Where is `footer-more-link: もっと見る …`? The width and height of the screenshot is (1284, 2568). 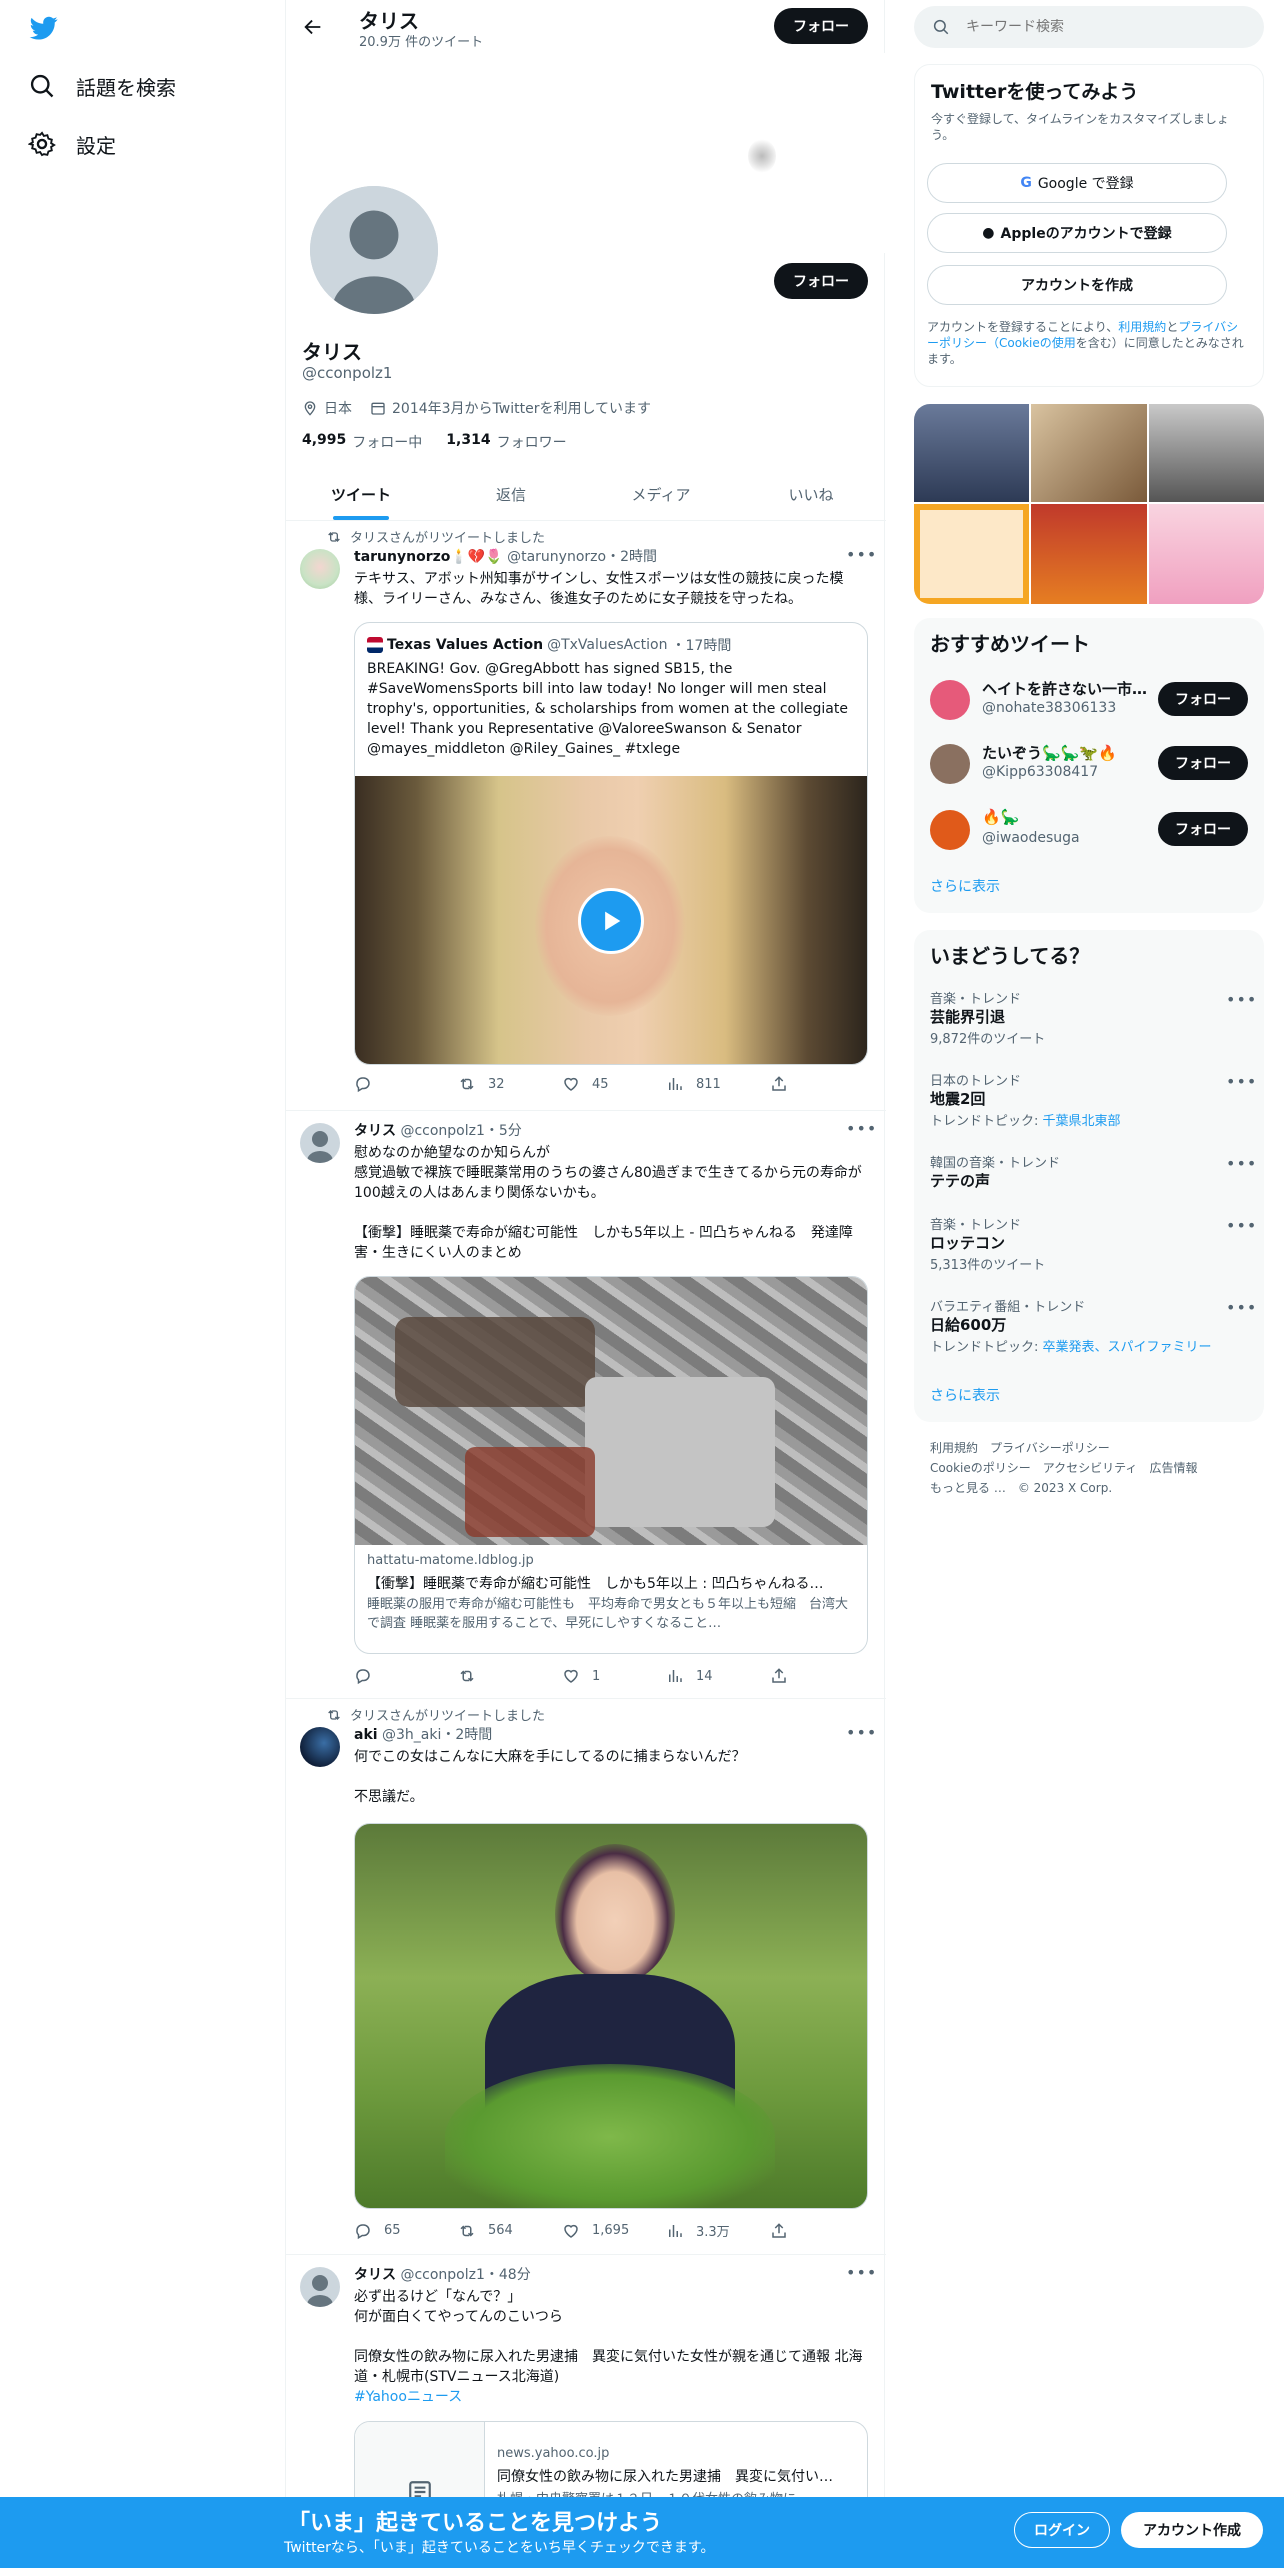 footer-more-link: もっと見る … is located at coordinates (968, 1488).